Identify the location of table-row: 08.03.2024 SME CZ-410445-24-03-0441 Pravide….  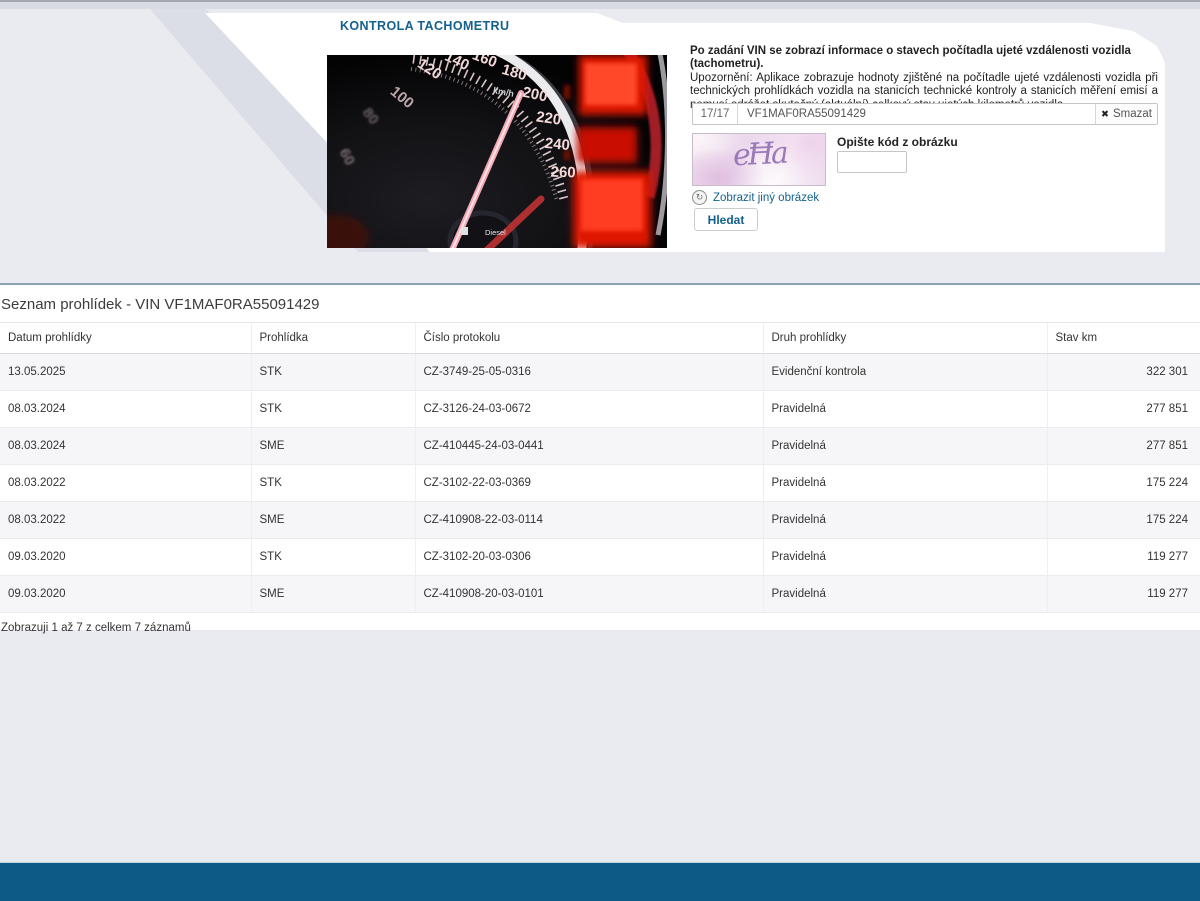
(600, 446).